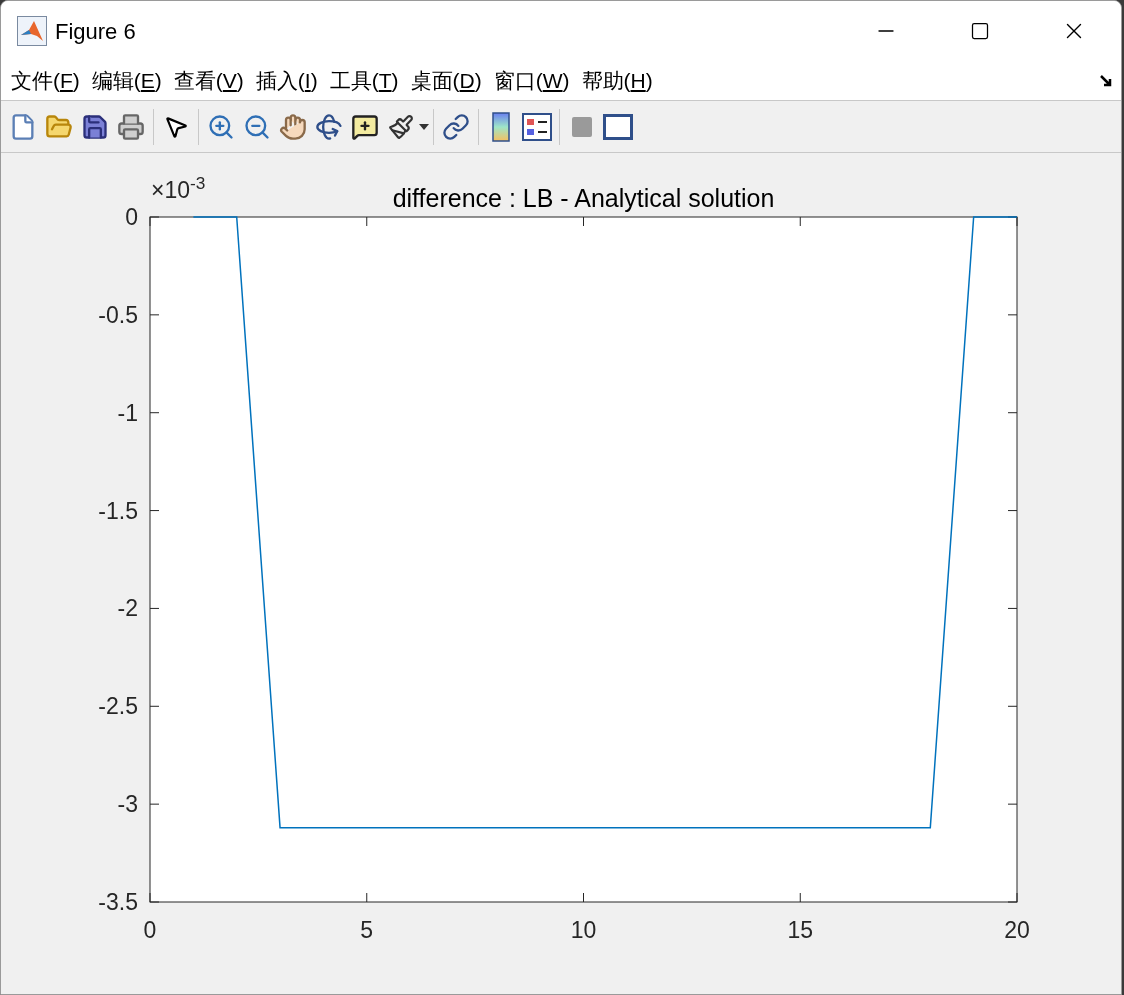 This screenshot has height=995, width=1124. What do you see at coordinates (531, 80) in the screenshot?
I see `menu-item: 窗口(W)` at bounding box center [531, 80].